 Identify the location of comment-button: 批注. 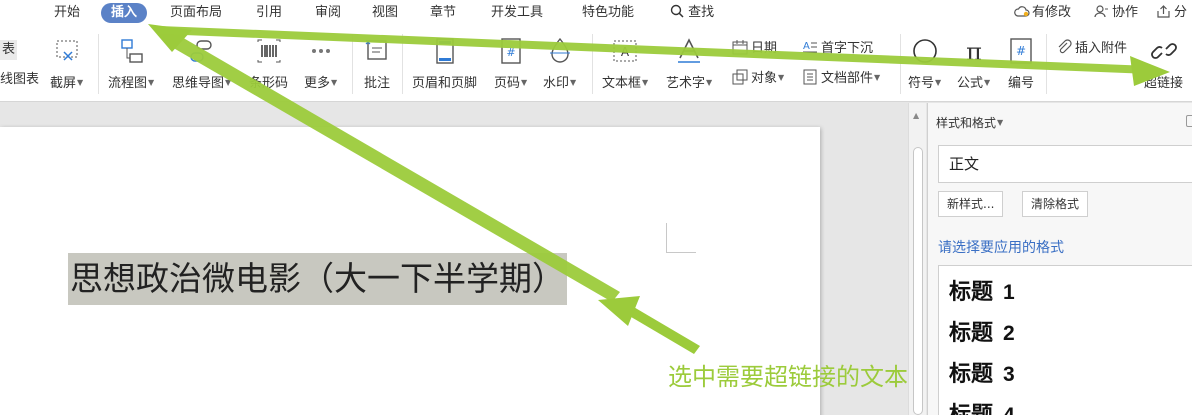
(377, 63).